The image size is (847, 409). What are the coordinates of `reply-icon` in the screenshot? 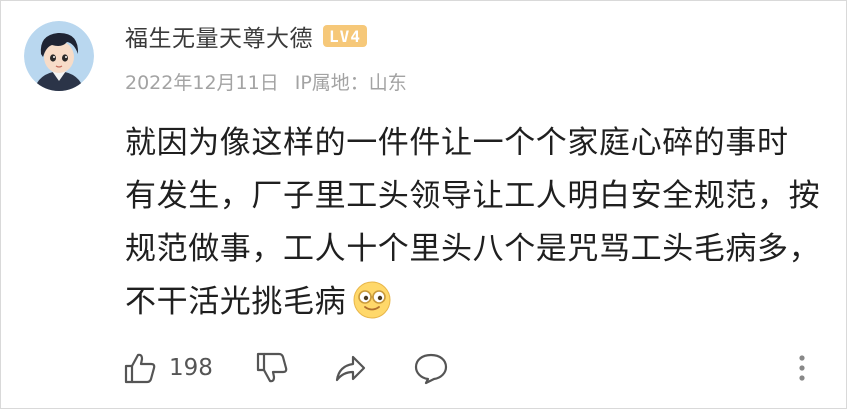 It's located at (431, 368).